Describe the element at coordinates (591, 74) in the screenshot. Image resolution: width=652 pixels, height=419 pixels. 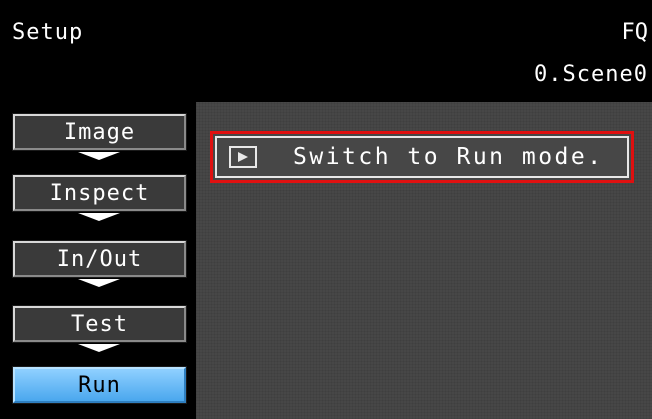
I see `scene-name: 0.Scene0` at that location.